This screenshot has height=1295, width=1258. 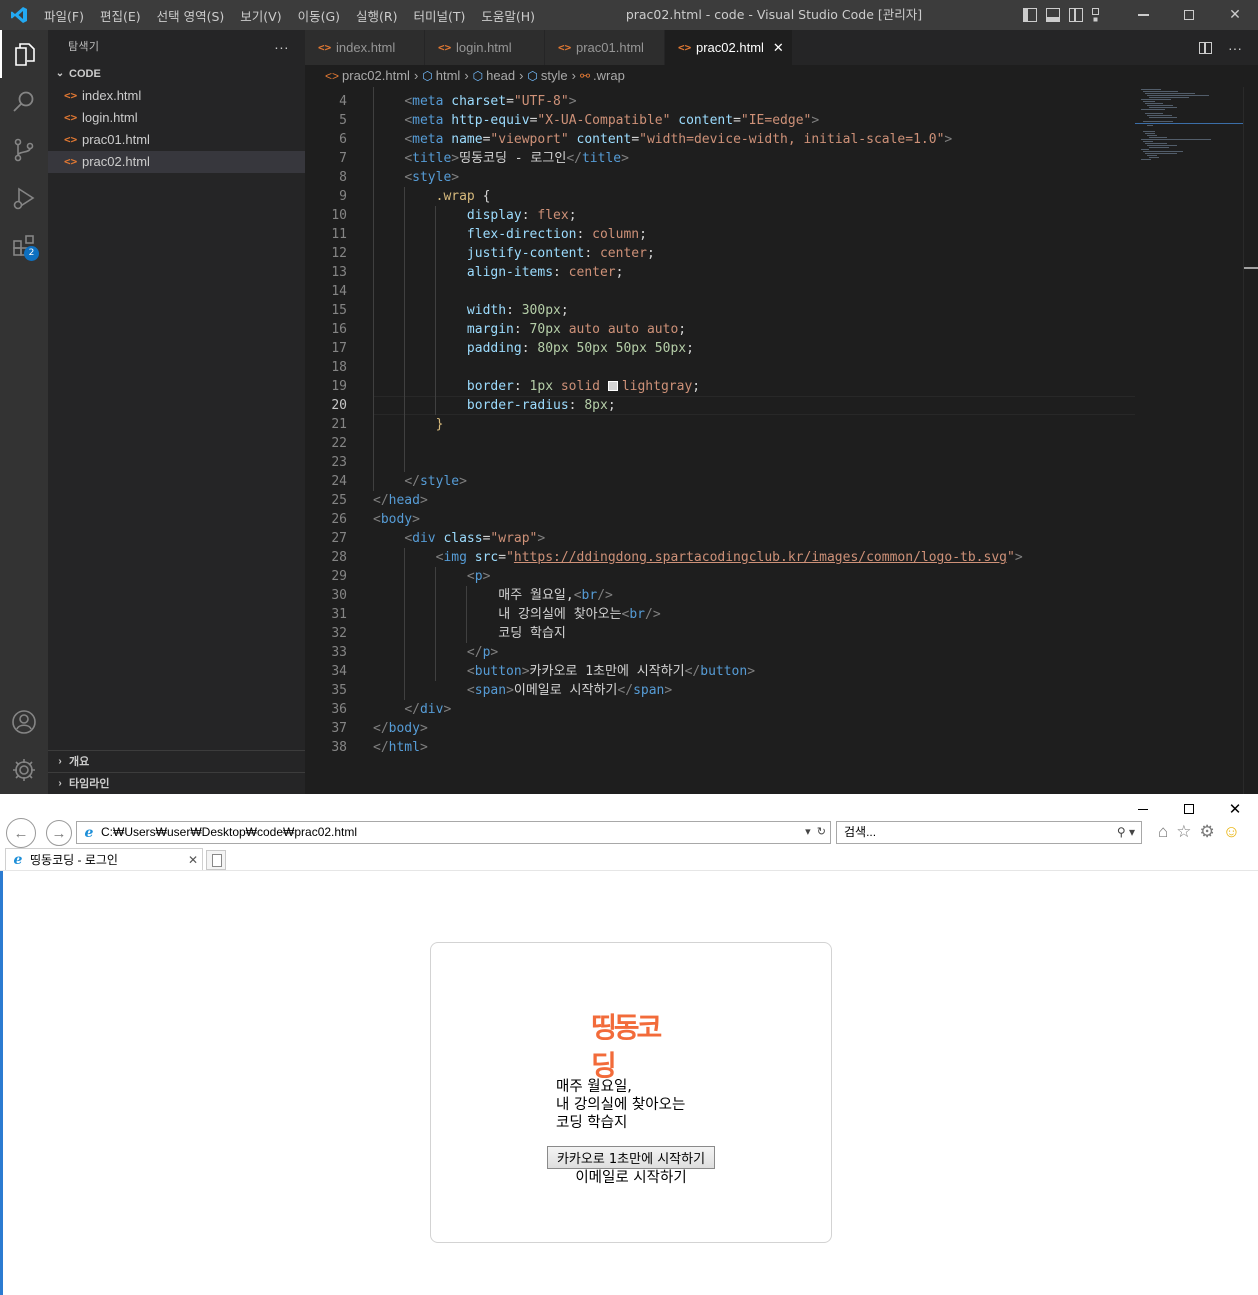 I want to click on line-number: 29, so click(x=339, y=576).